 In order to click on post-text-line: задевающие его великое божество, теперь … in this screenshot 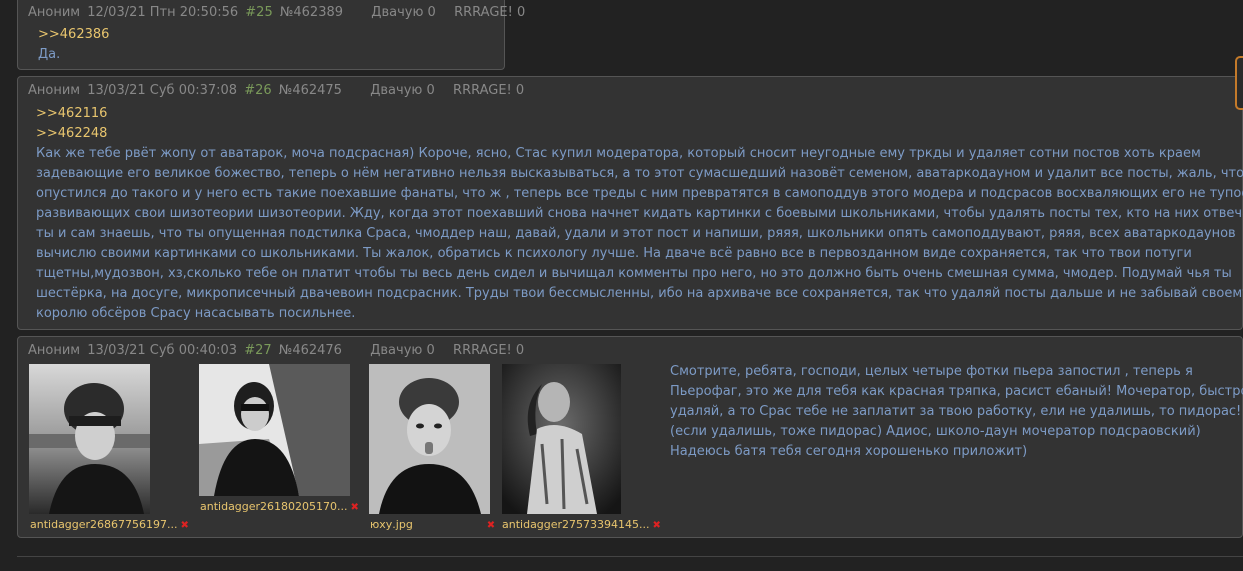, I will do `click(639, 173)`.